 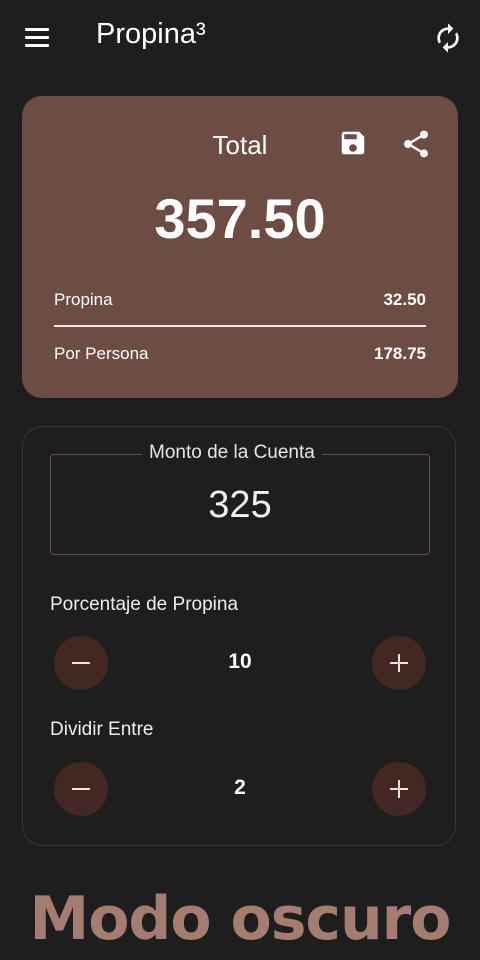 What do you see at coordinates (400, 353) in the screenshot?
I see `per-person-value: 178.75` at bounding box center [400, 353].